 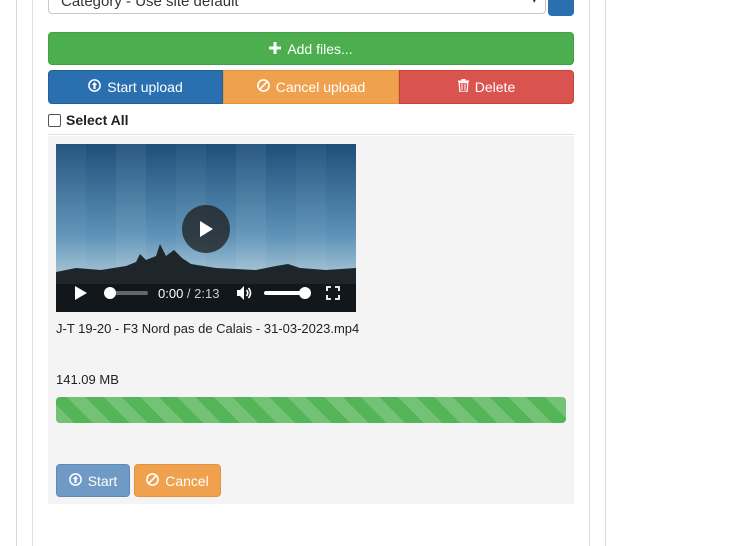 What do you see at coordinates (561, 8) in the screenshot?
I see `category-side-button` at bounding box center [561, 8].